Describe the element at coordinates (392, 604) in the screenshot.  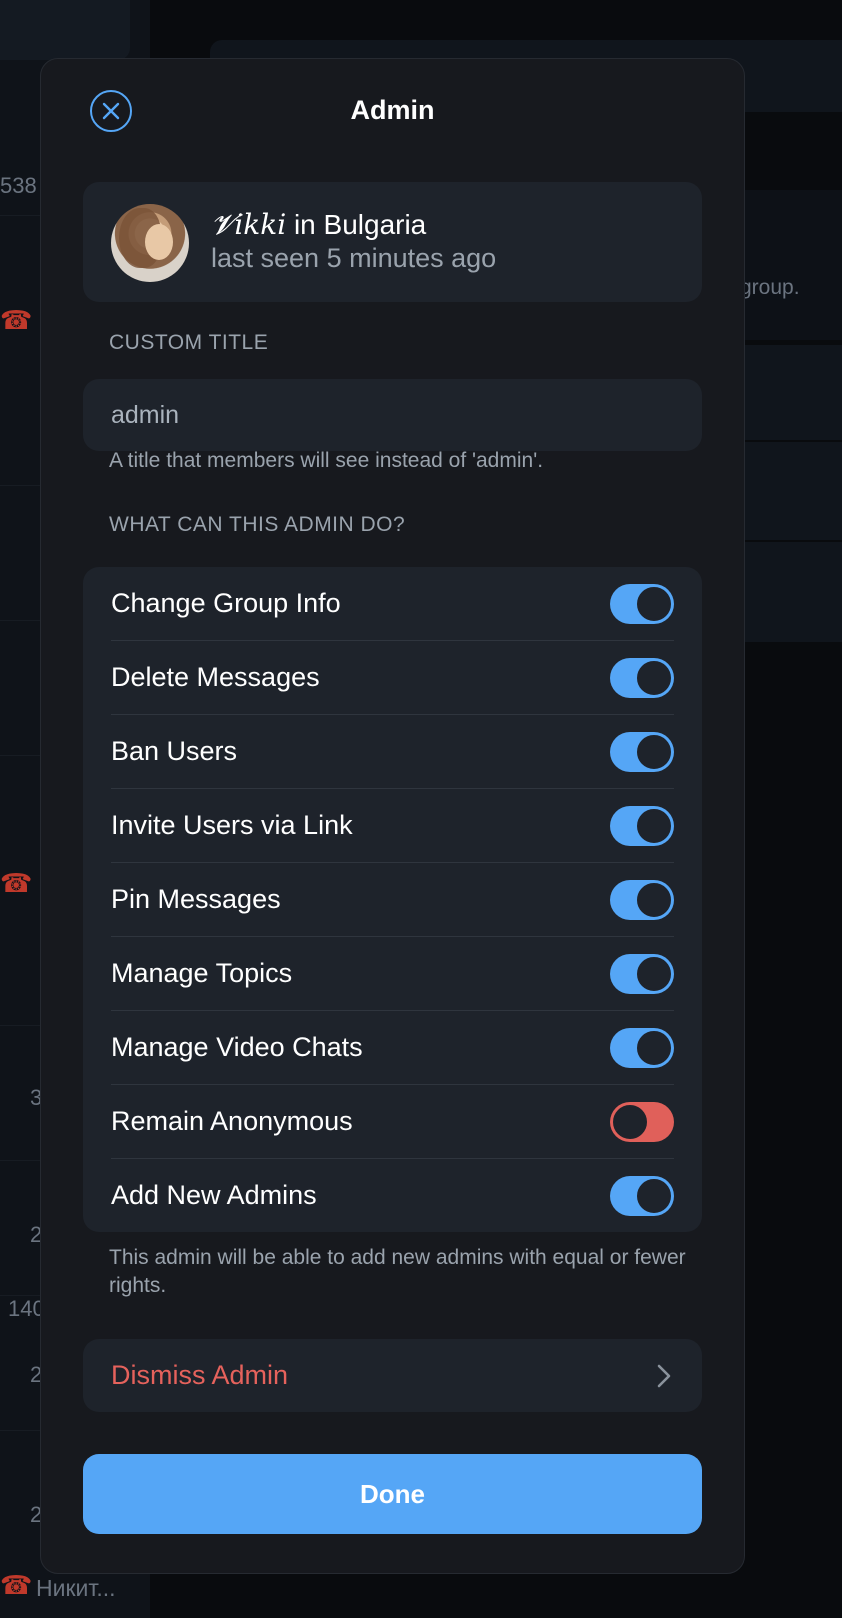
I see `permission-row-change-group-info: Change Group Info` at that location.